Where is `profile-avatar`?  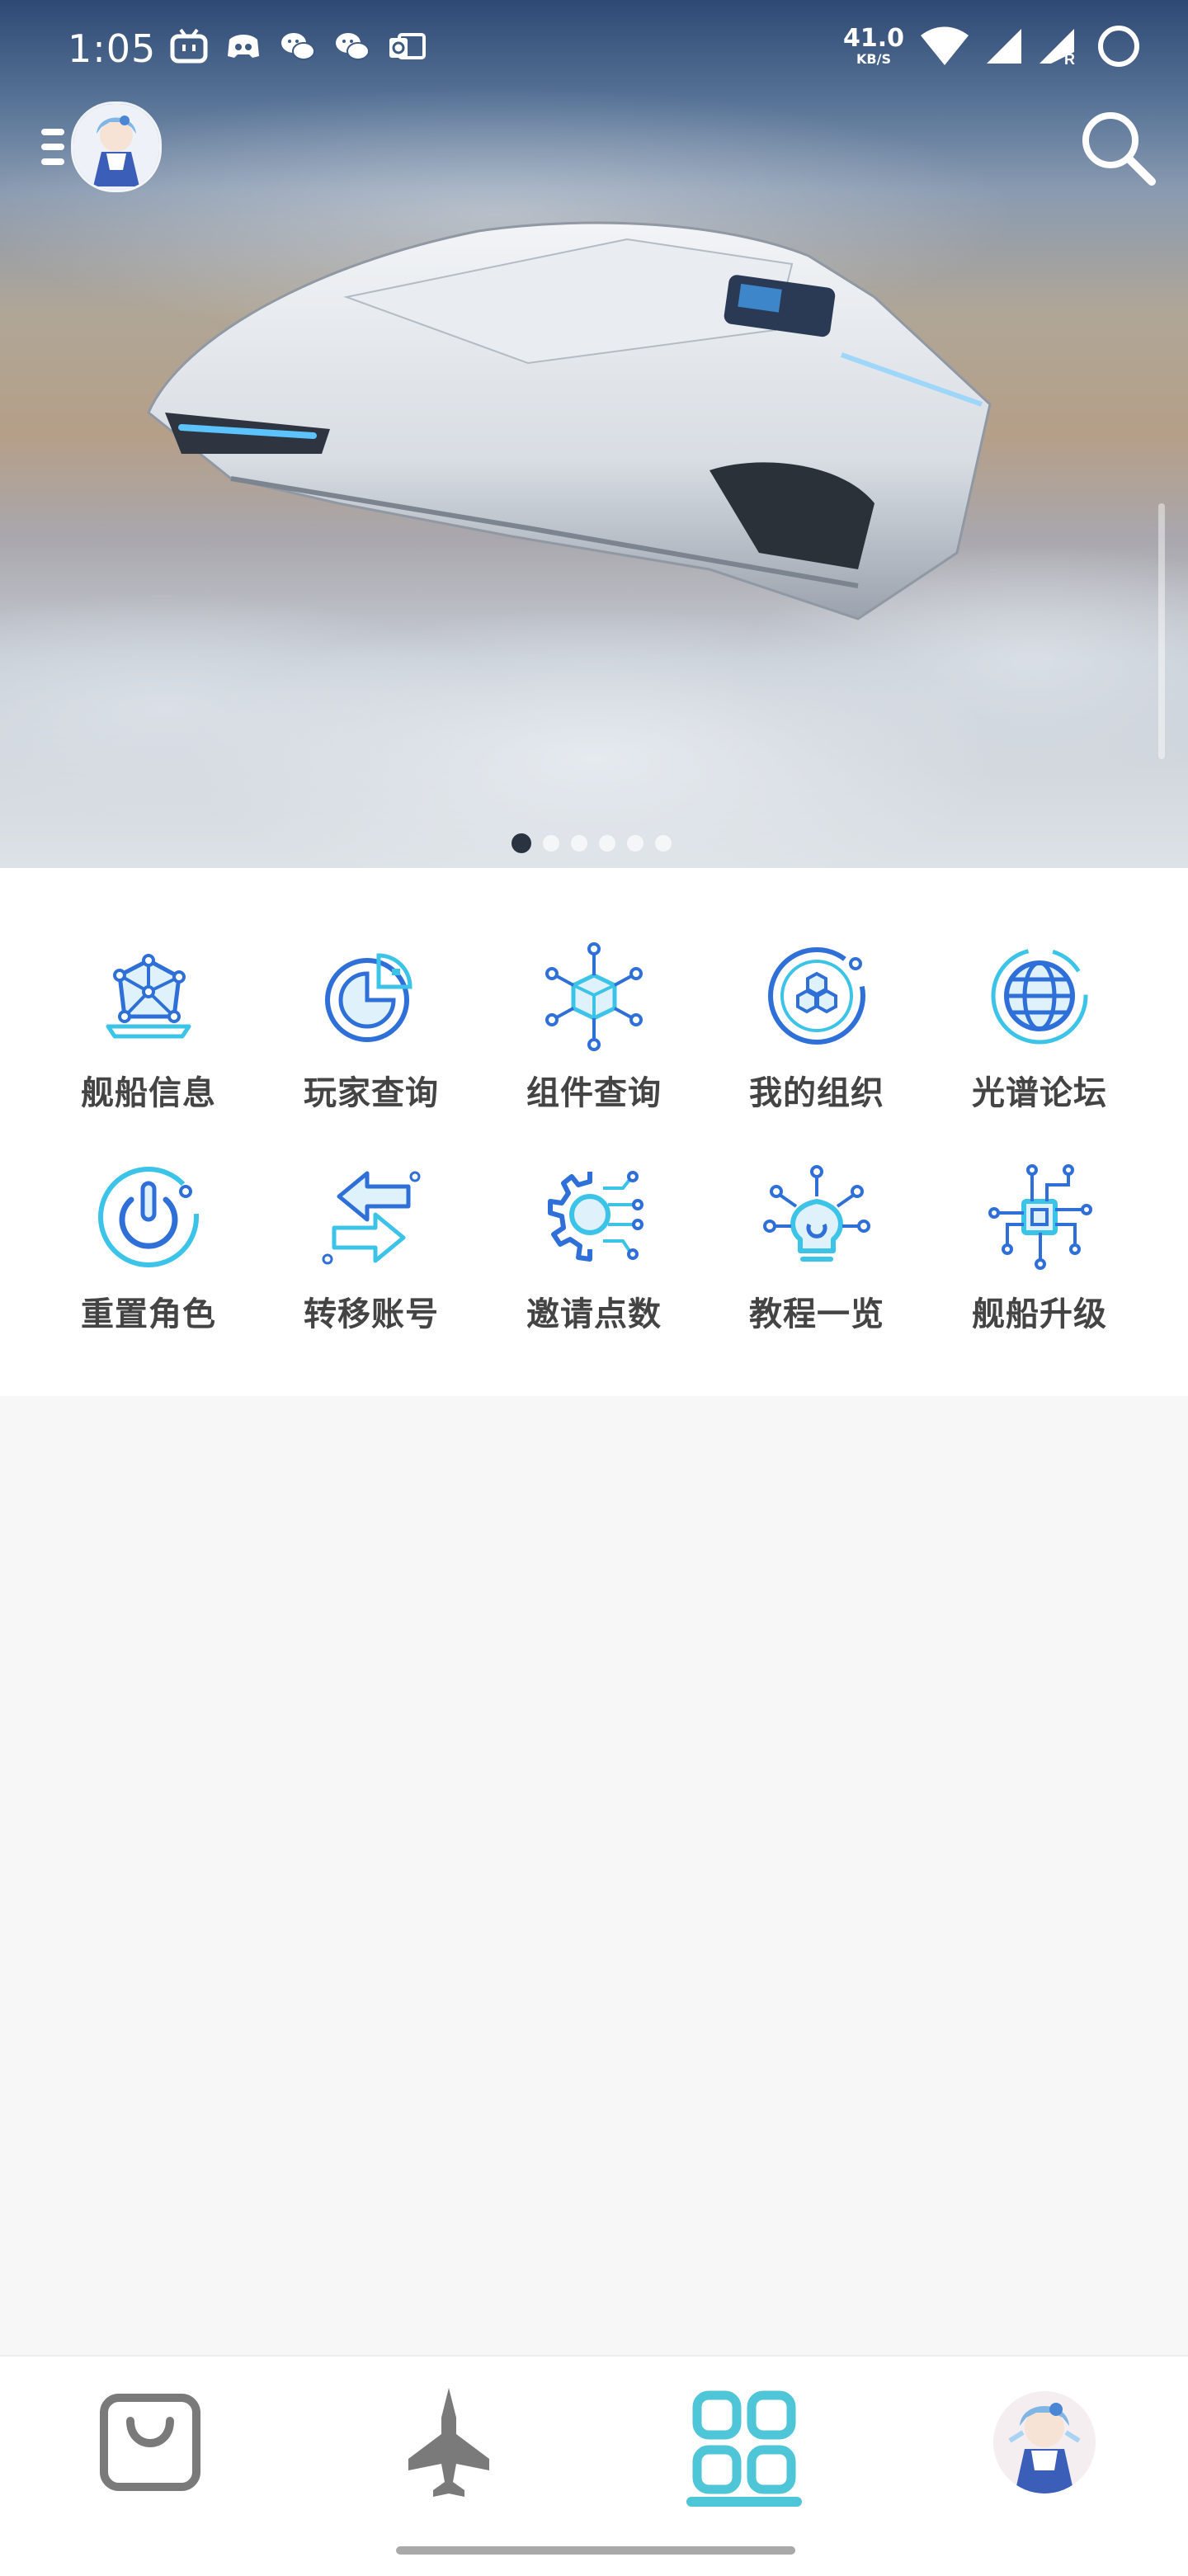 profile-avatar is located at coordinates (1044, 2442).